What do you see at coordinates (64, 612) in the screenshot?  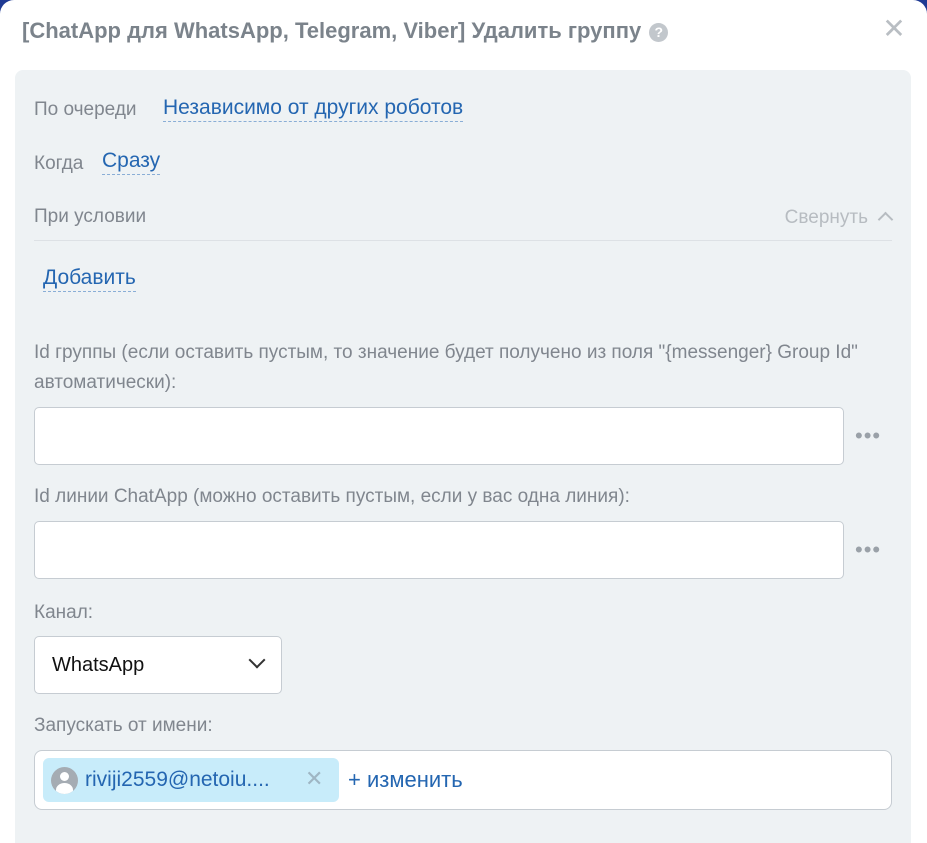 I see `channel-label: Канал:` at bounding box center [64, 612].